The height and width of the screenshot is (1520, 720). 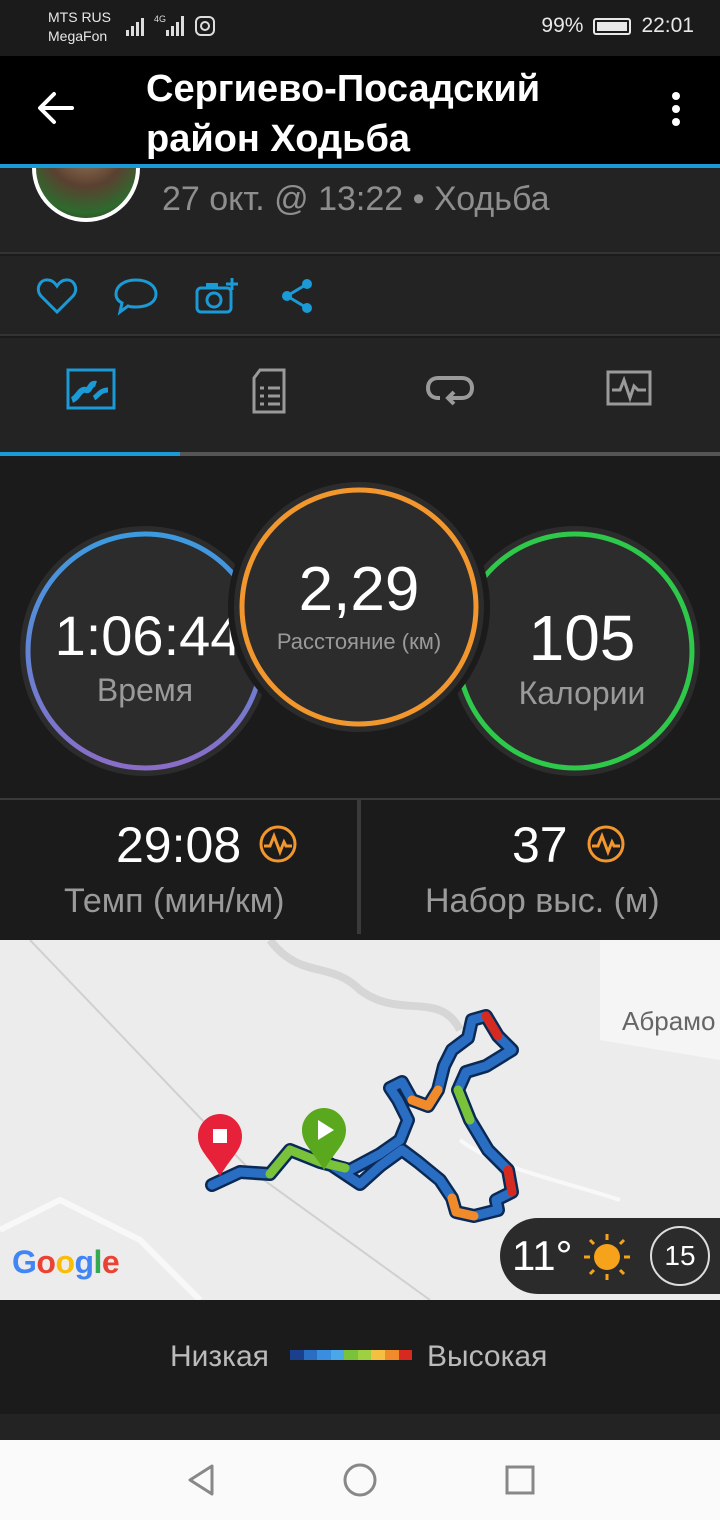 What do you see at coordinates (217, 296) in the screenshot?
I see `add-photo-icon` at bounding box center [217, 296].